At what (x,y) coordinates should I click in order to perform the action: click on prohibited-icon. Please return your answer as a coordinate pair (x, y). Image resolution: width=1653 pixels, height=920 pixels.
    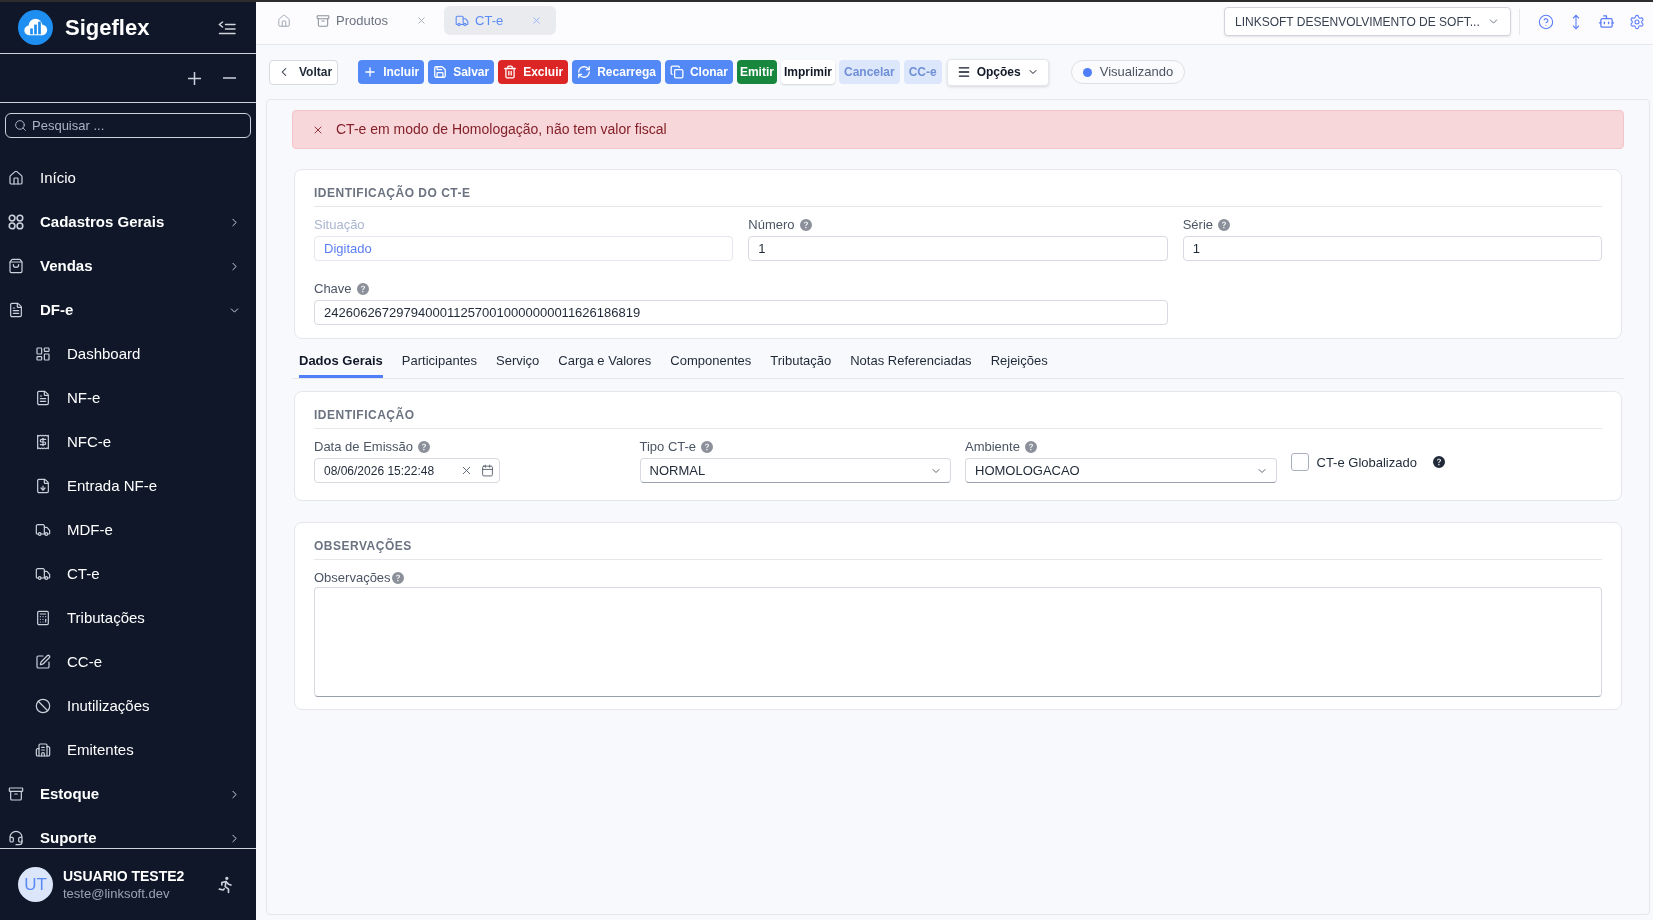
    Looking at the image, I should click on (43, 706).